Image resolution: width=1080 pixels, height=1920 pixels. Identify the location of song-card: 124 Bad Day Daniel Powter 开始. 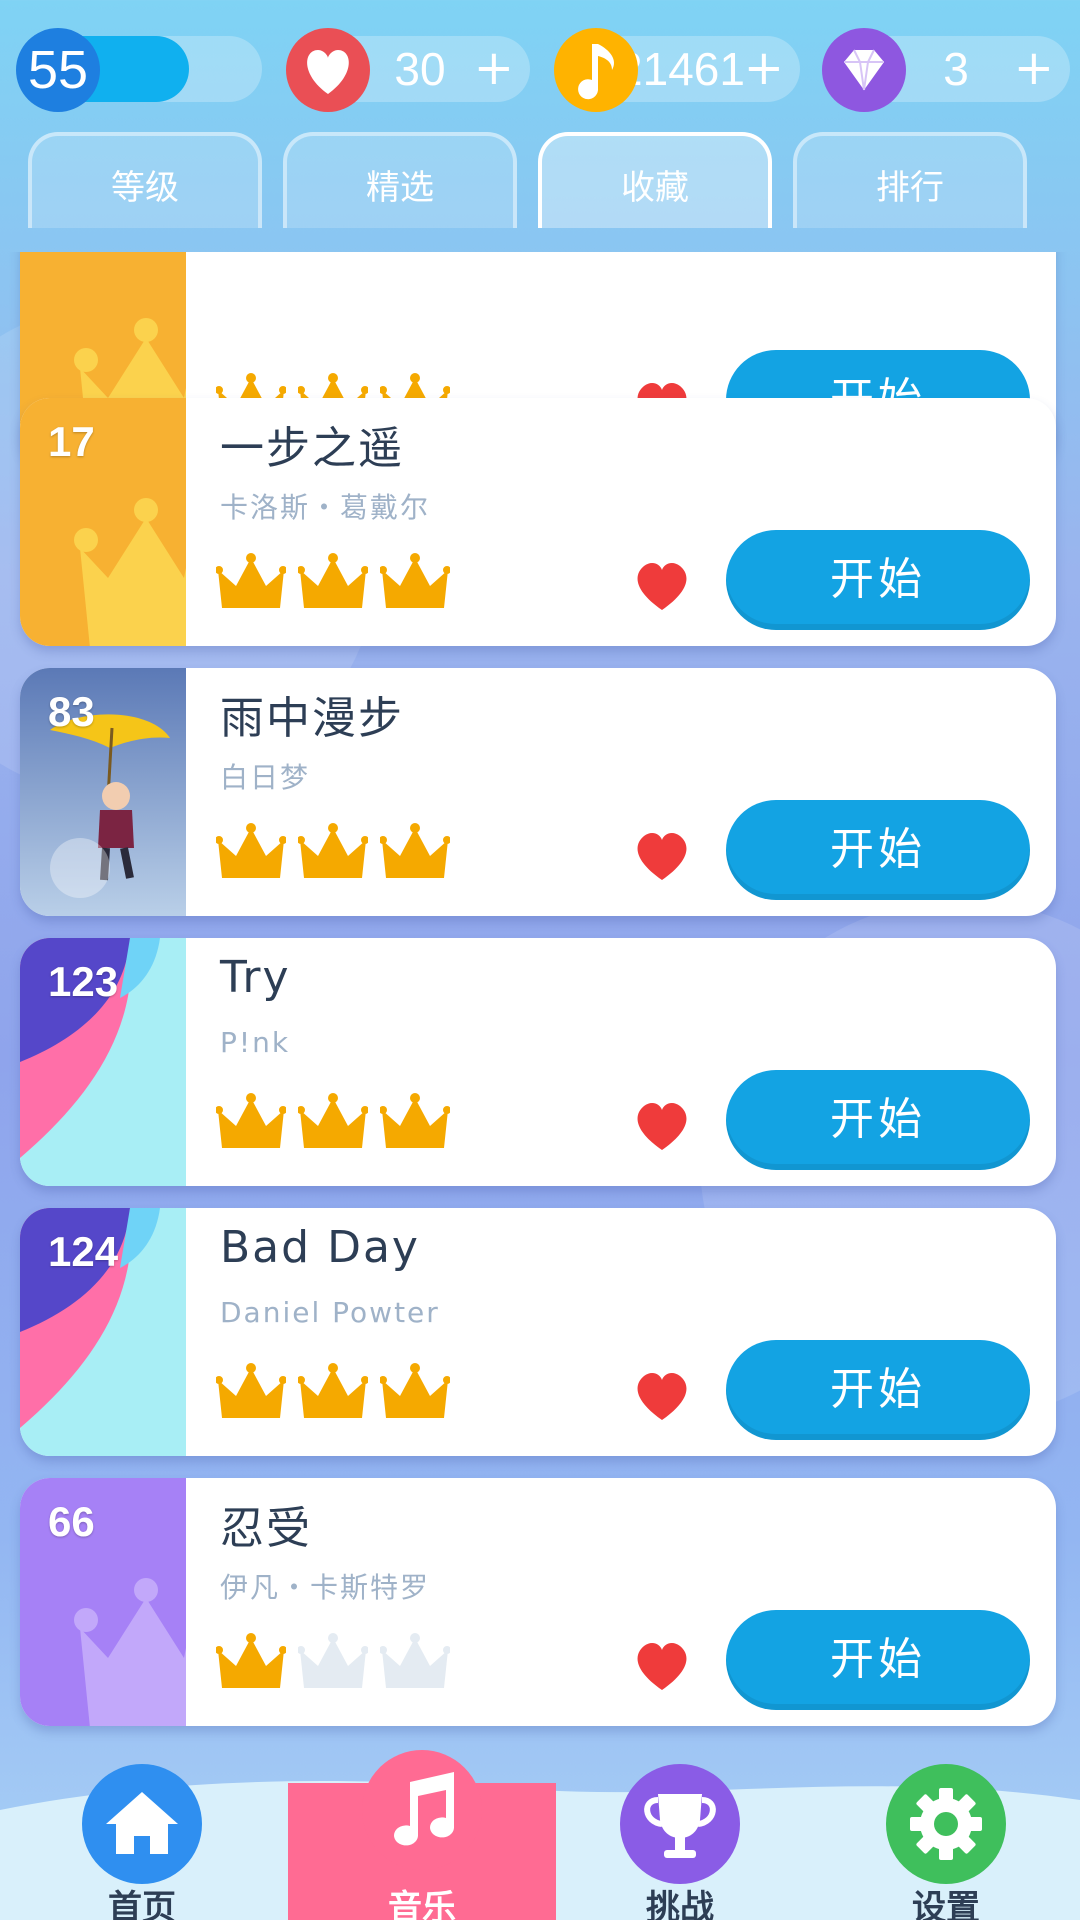
(538, 1332).